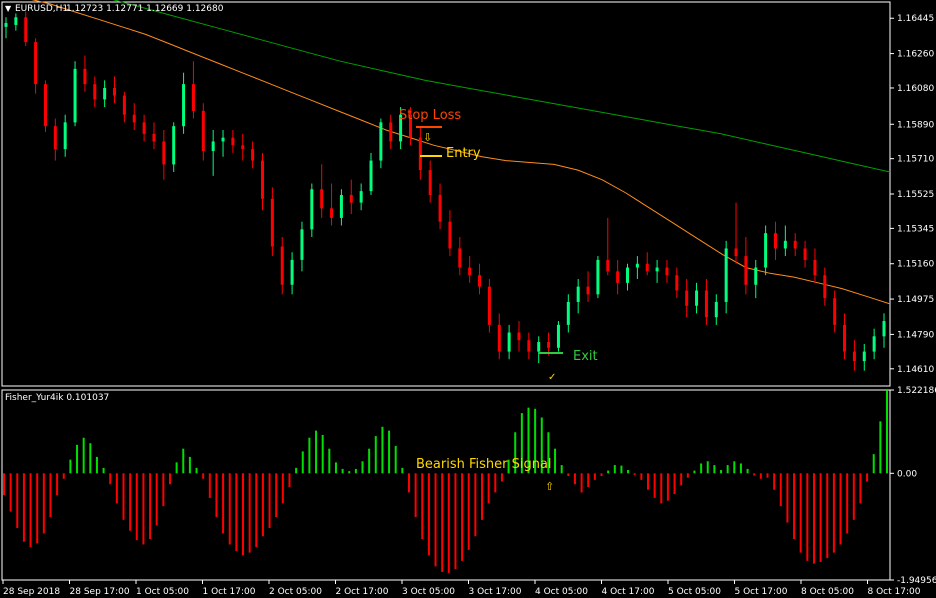 The height and width of the screenshot is (598, 936). Describe the element at coordinates (915, 195) in the screenshot. I see `price-tick-label: 1.15525` at that location.